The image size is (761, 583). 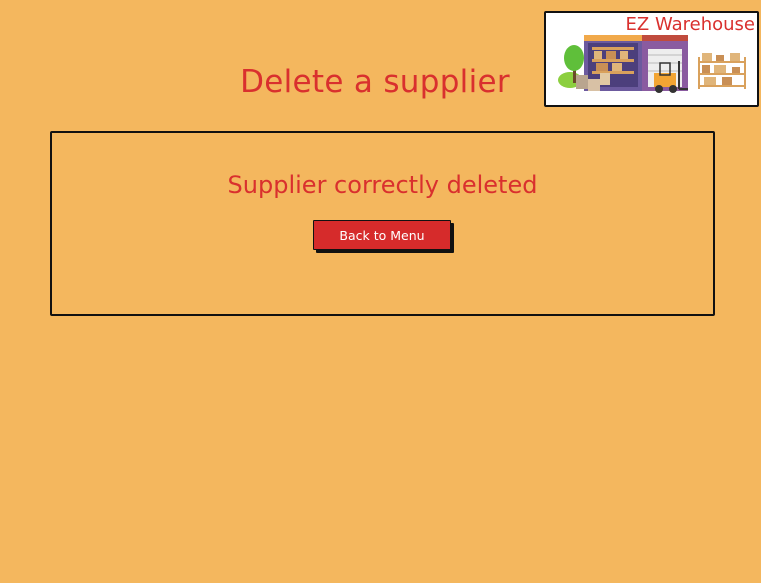 I want to click on logo-text: EZ Warehouse, so click(x=690, y=24).